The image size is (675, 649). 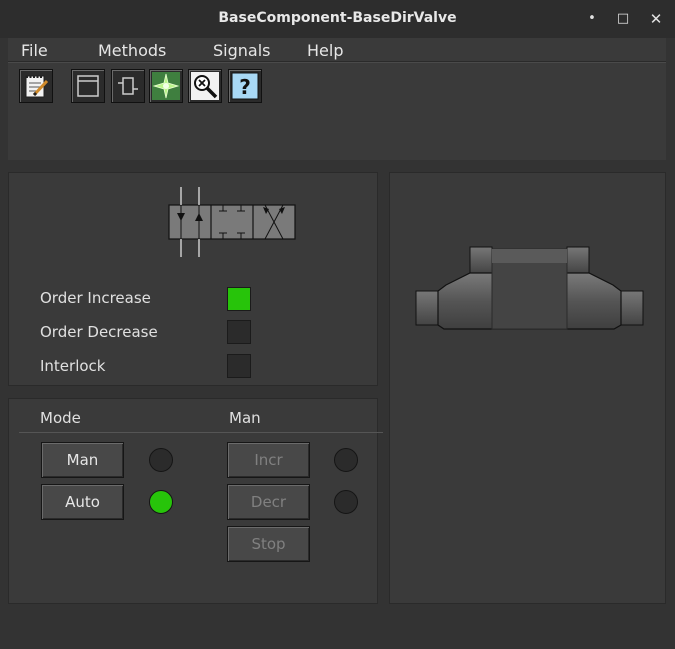 I want to click on trace-icon, so click(x=166, y=86).